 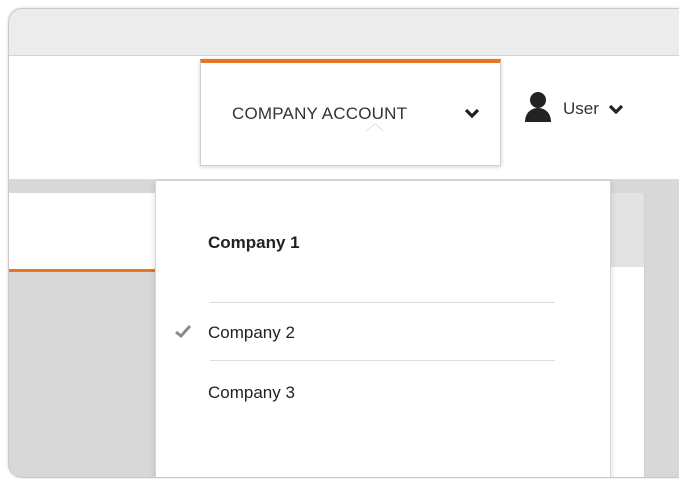 What do you see at coordinates (183, 333) in the screenshot?
I see `checkmark-icon` at bounding box center [183, 333].